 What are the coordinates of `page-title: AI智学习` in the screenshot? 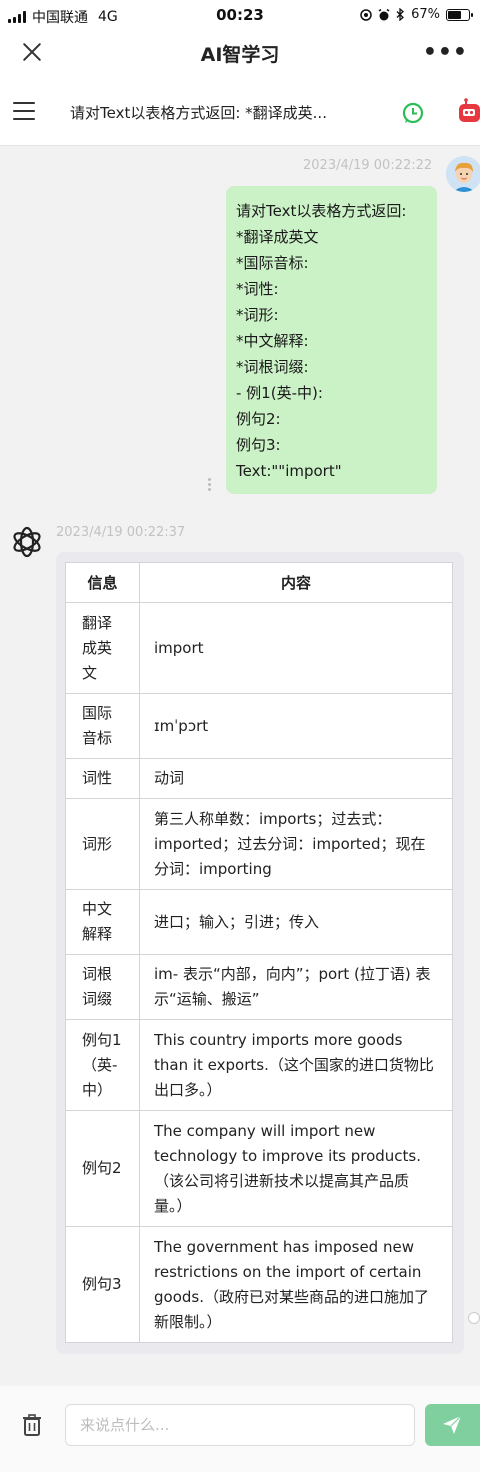 It's located at (240, 55).